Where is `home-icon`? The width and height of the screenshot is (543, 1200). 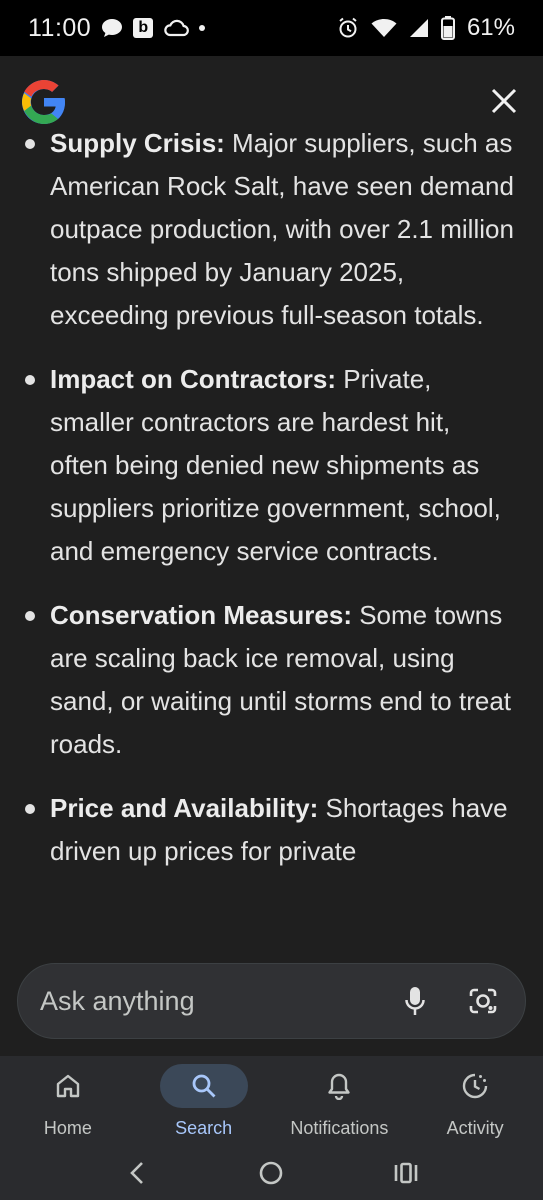
home-icon is located at coordinates (68, 1086).